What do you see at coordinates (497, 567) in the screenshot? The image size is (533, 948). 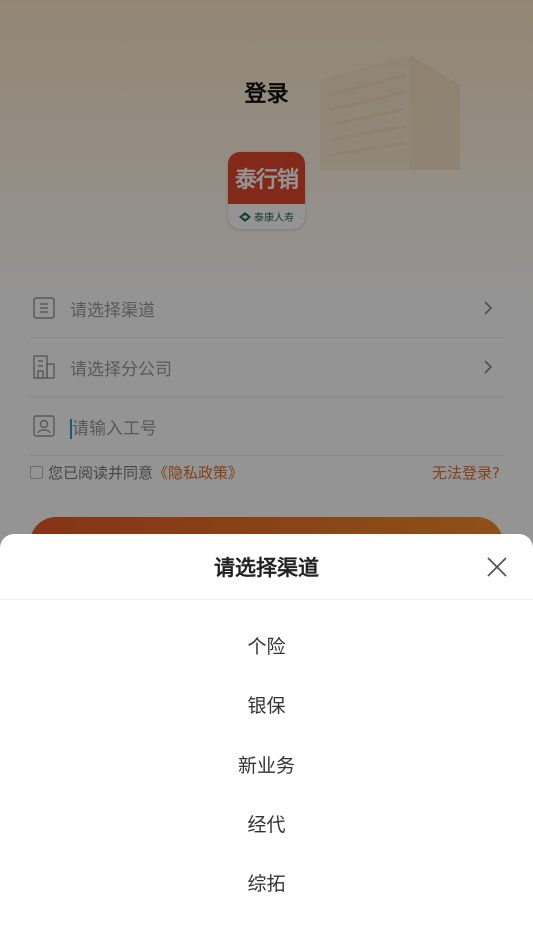 I see `close-icon` at bounding box center [497, 567].